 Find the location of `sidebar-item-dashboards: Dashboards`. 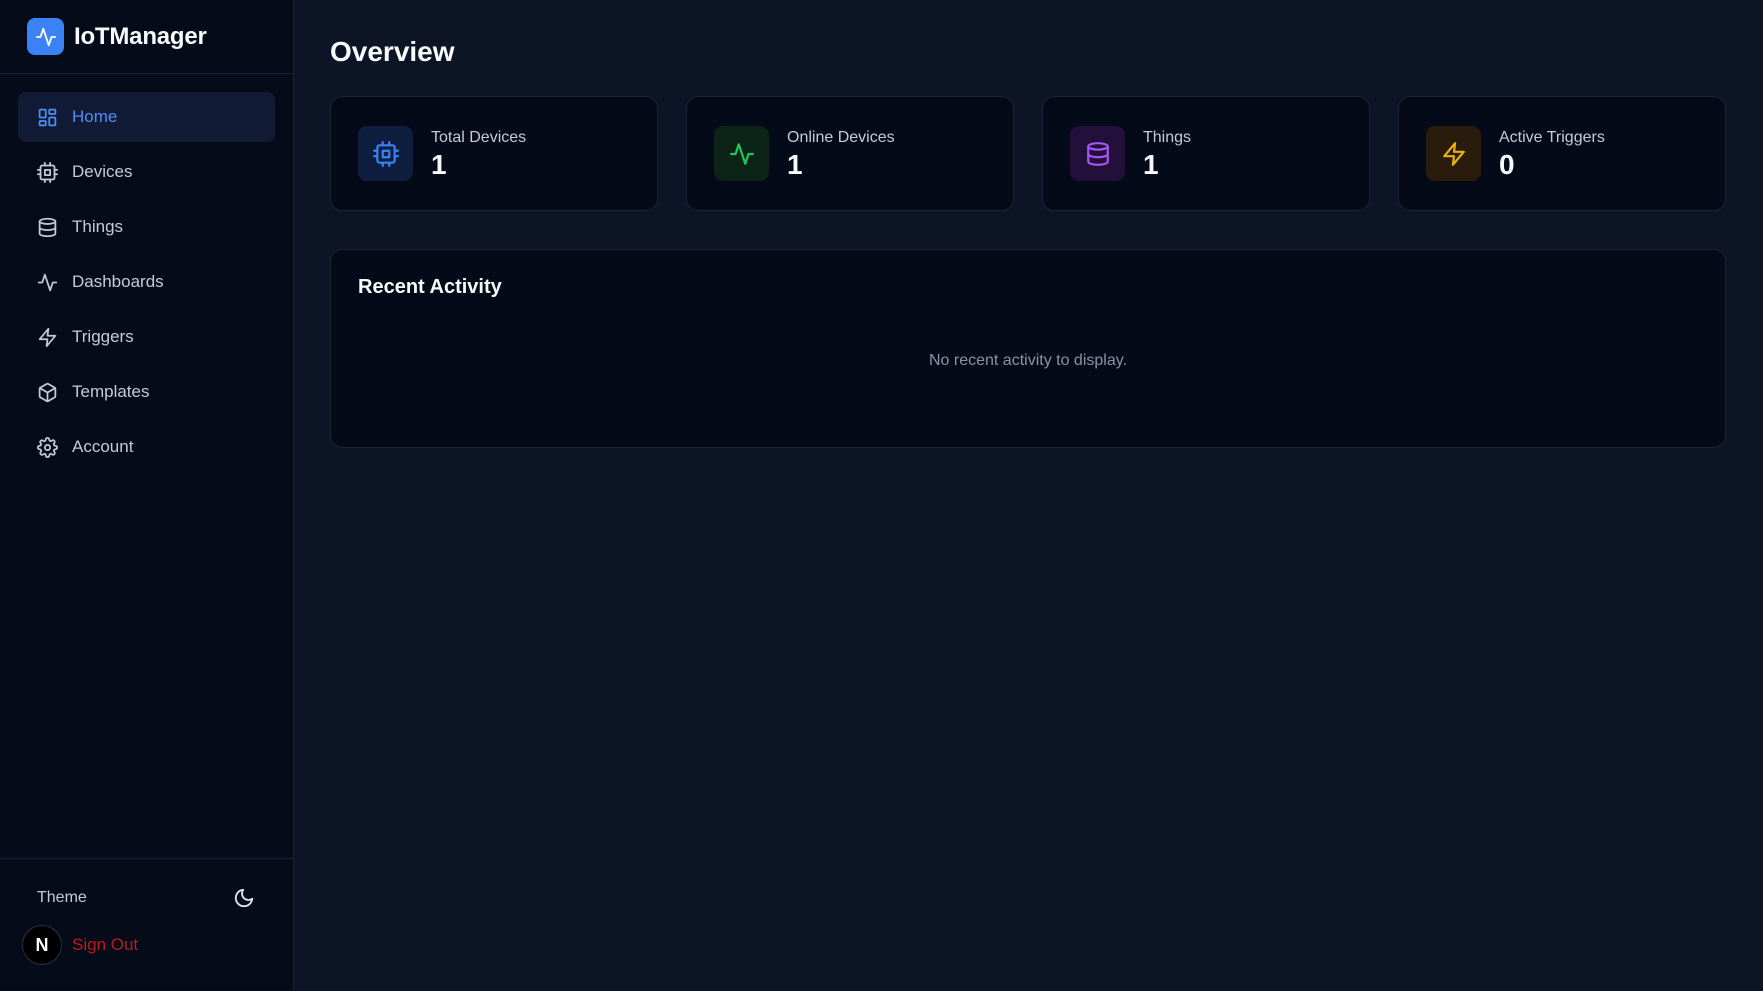

sidebar-item-dashboards: Dashboards is located at coordinates (146, 282).